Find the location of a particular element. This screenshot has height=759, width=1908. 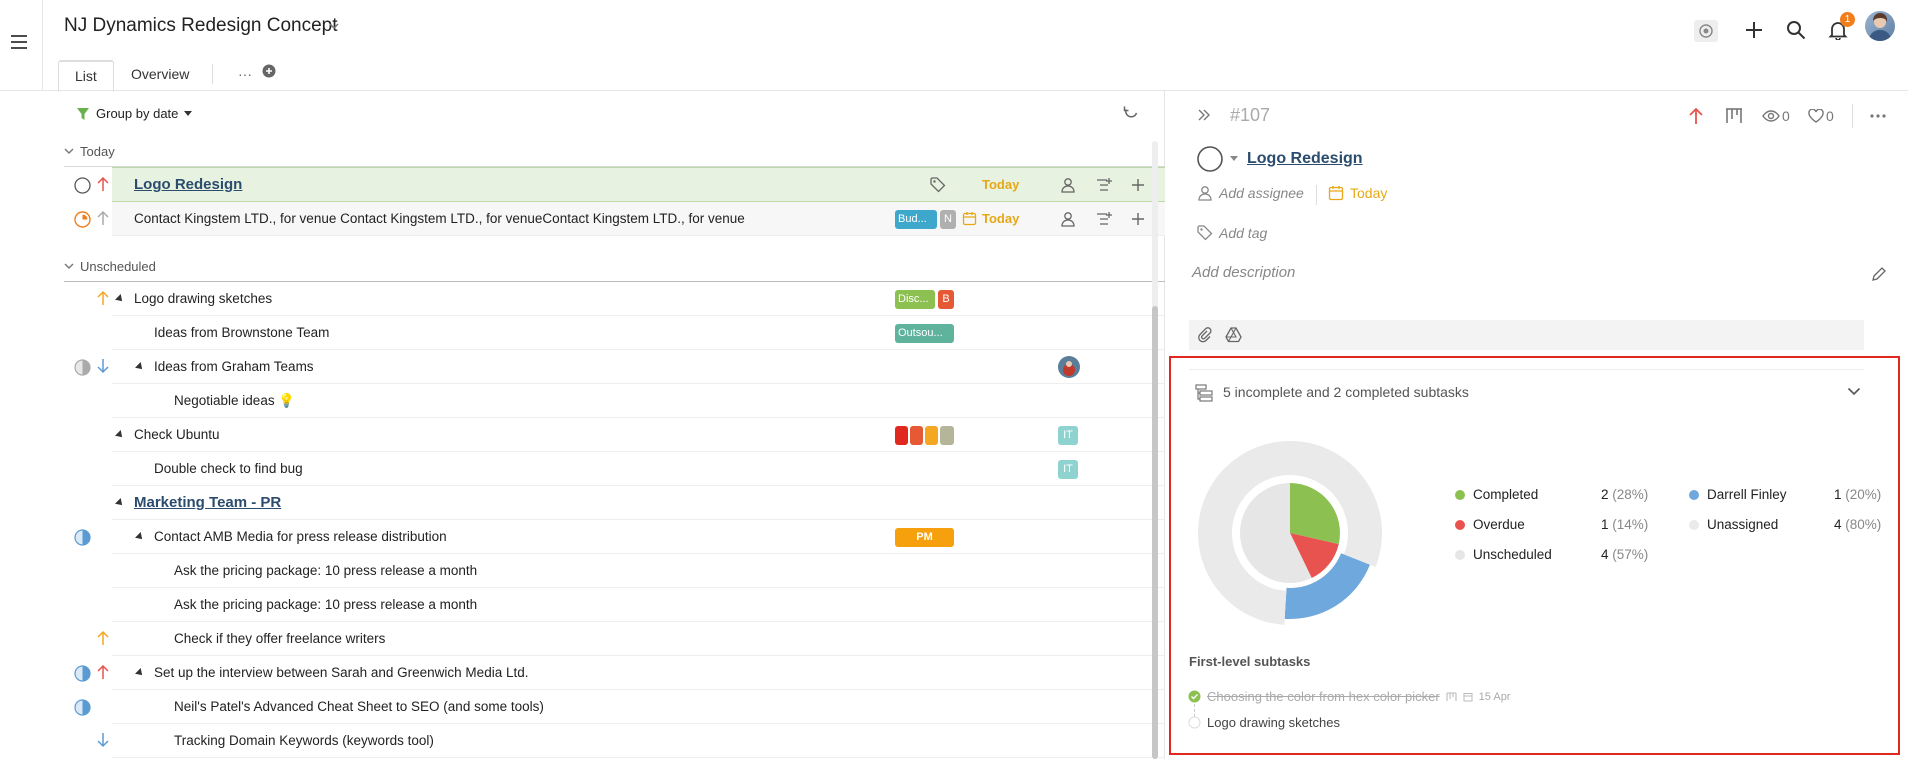

task-title: Logo drawing sketches is located at coordinates (203, 299).